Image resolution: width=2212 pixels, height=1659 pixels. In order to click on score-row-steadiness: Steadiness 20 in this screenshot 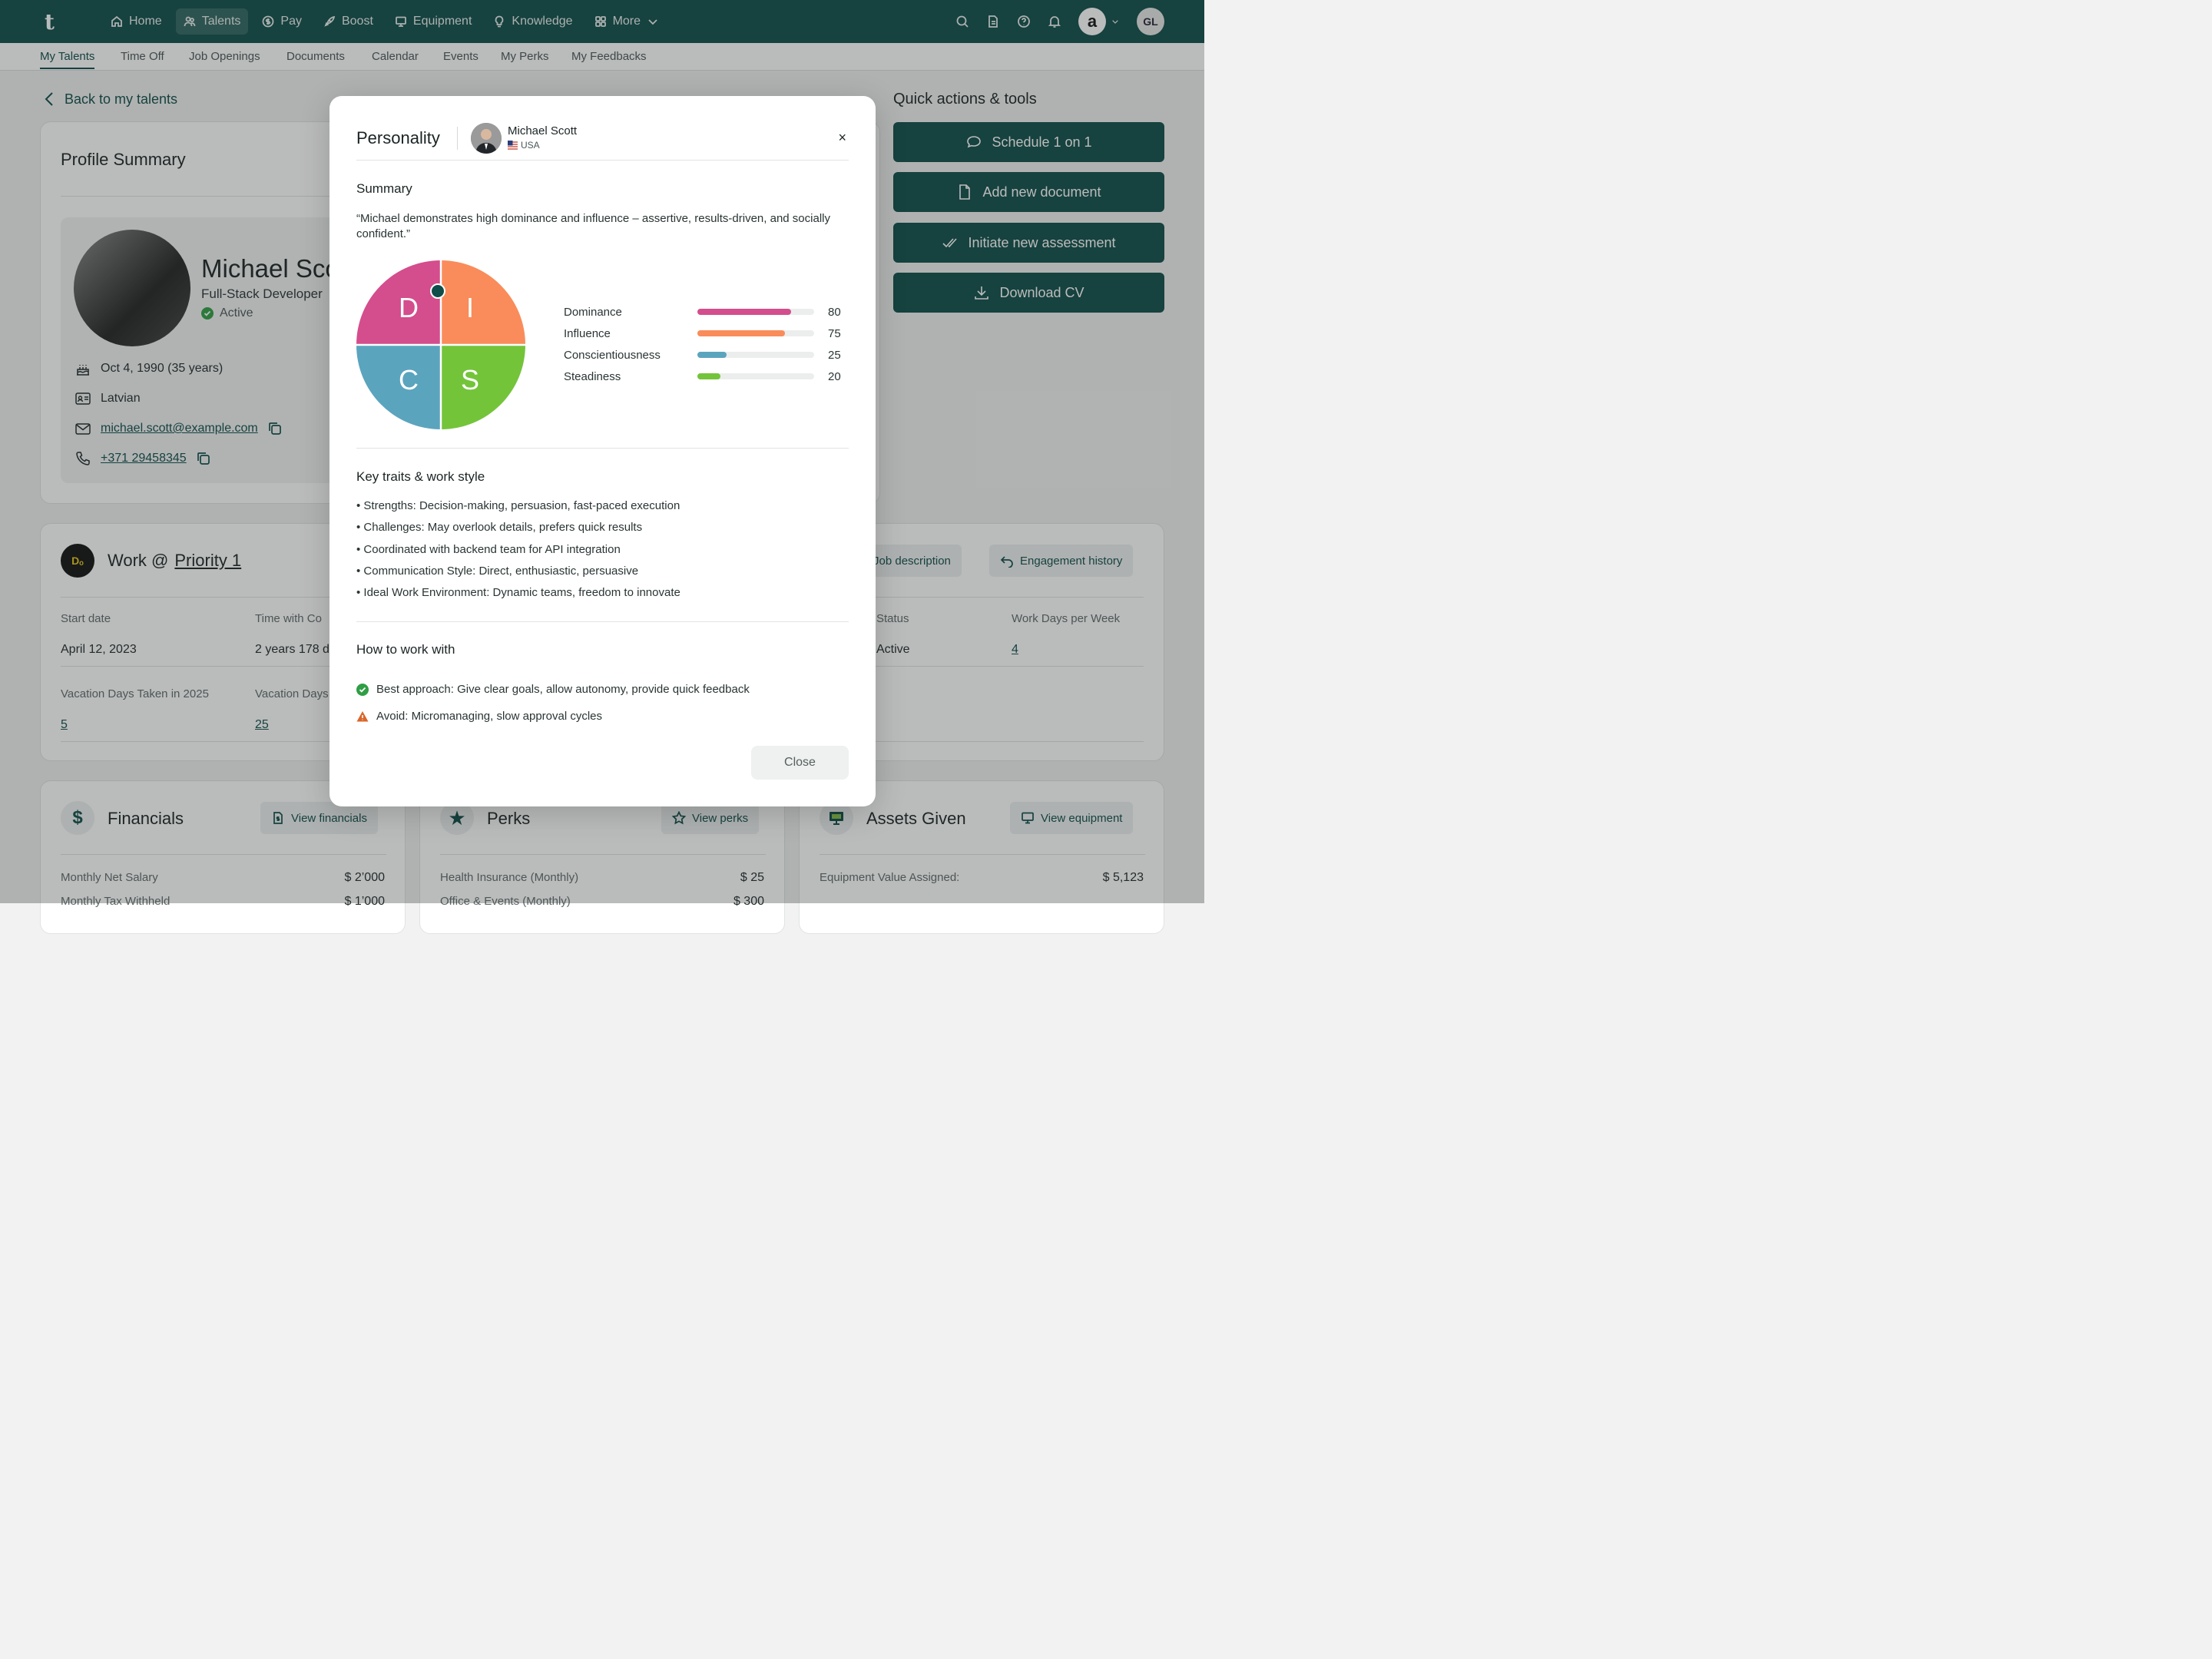, I will do `click(710, 379)`.